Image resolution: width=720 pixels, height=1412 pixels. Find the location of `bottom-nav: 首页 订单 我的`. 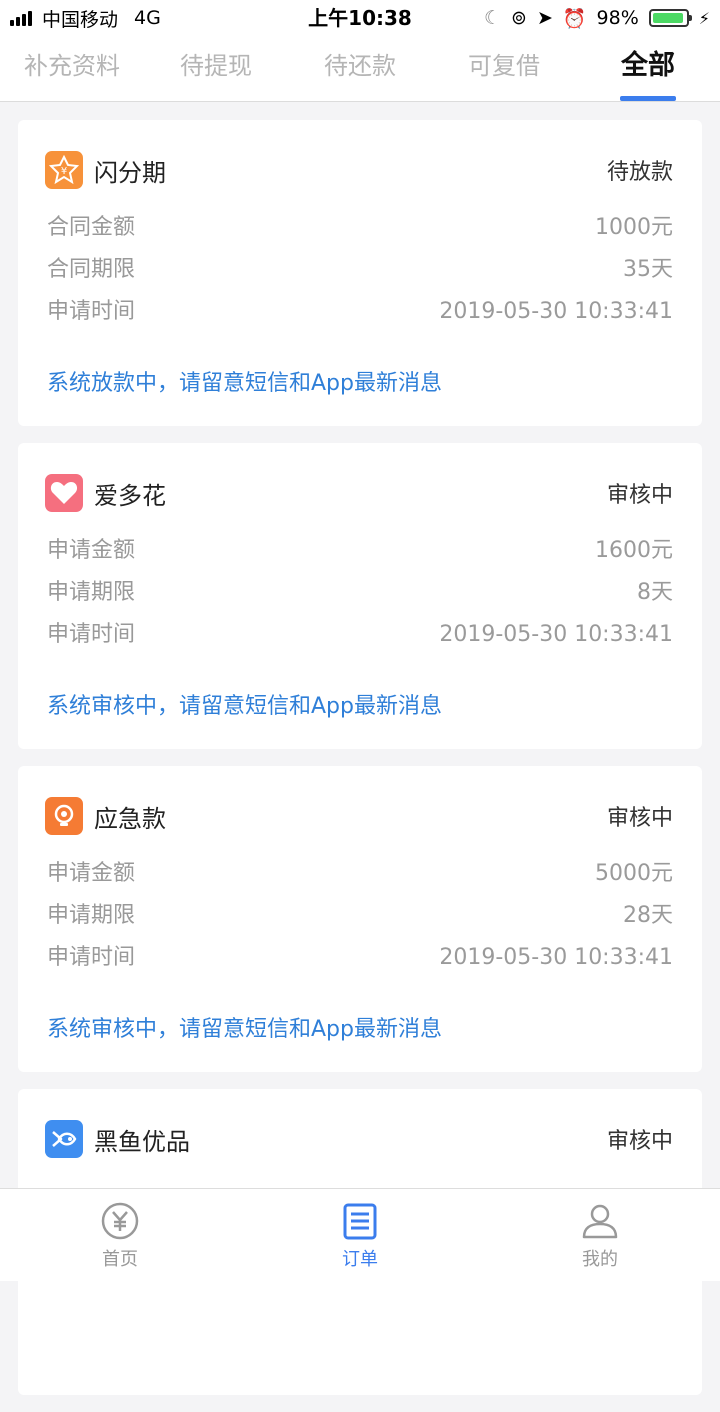

bottom-nav: 首页 订单 我的 is located at coordinates (360, 1234).